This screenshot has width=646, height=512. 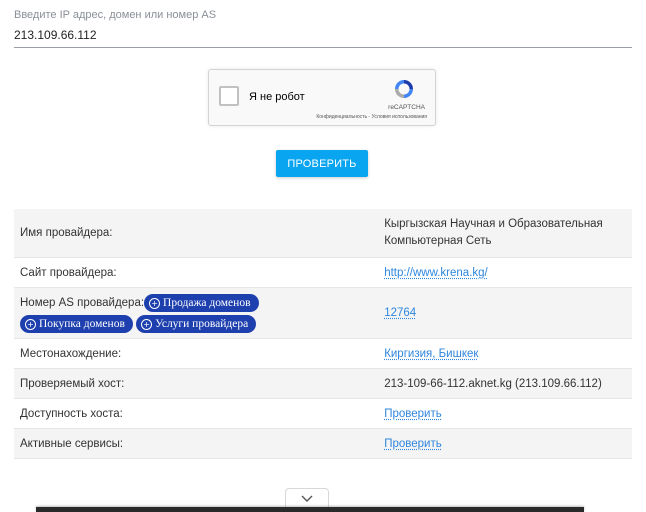 What do you see at coordinates (310, 509) in the screenshot?
I see `bottom-panel` at bounding box center [310, 509].